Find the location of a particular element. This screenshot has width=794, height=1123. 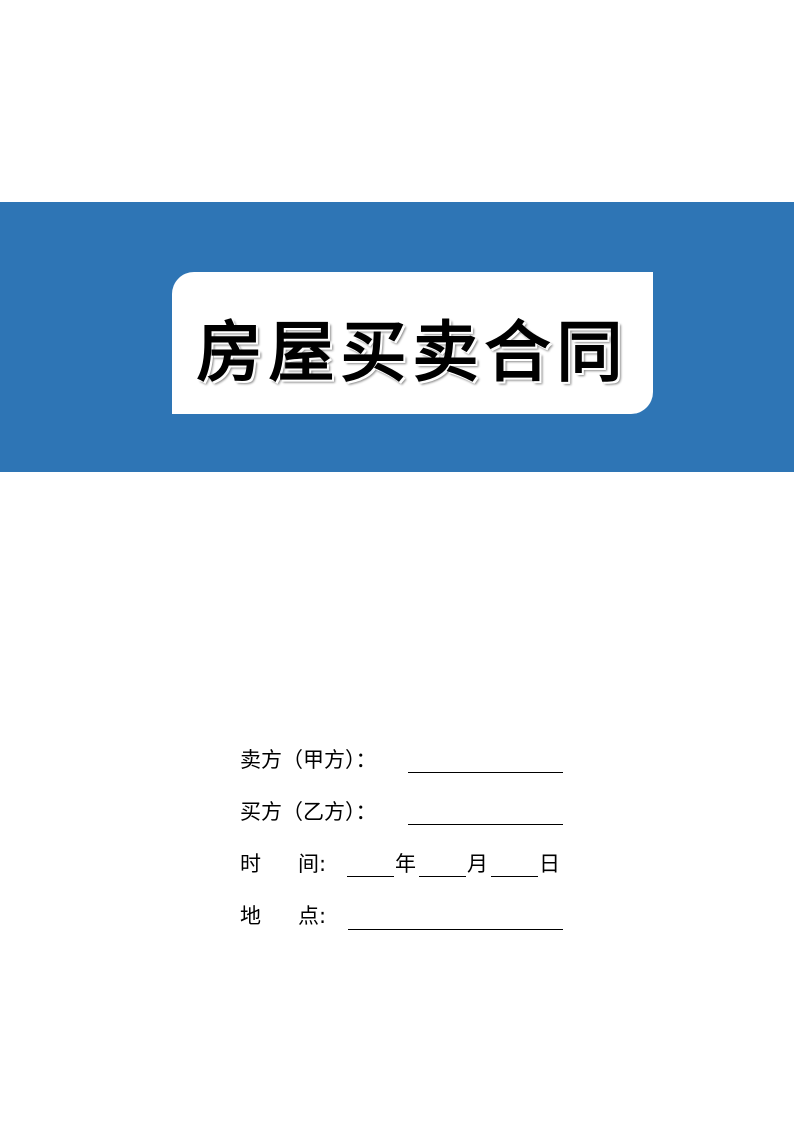

seller-field is located at coordinates (485, 772).